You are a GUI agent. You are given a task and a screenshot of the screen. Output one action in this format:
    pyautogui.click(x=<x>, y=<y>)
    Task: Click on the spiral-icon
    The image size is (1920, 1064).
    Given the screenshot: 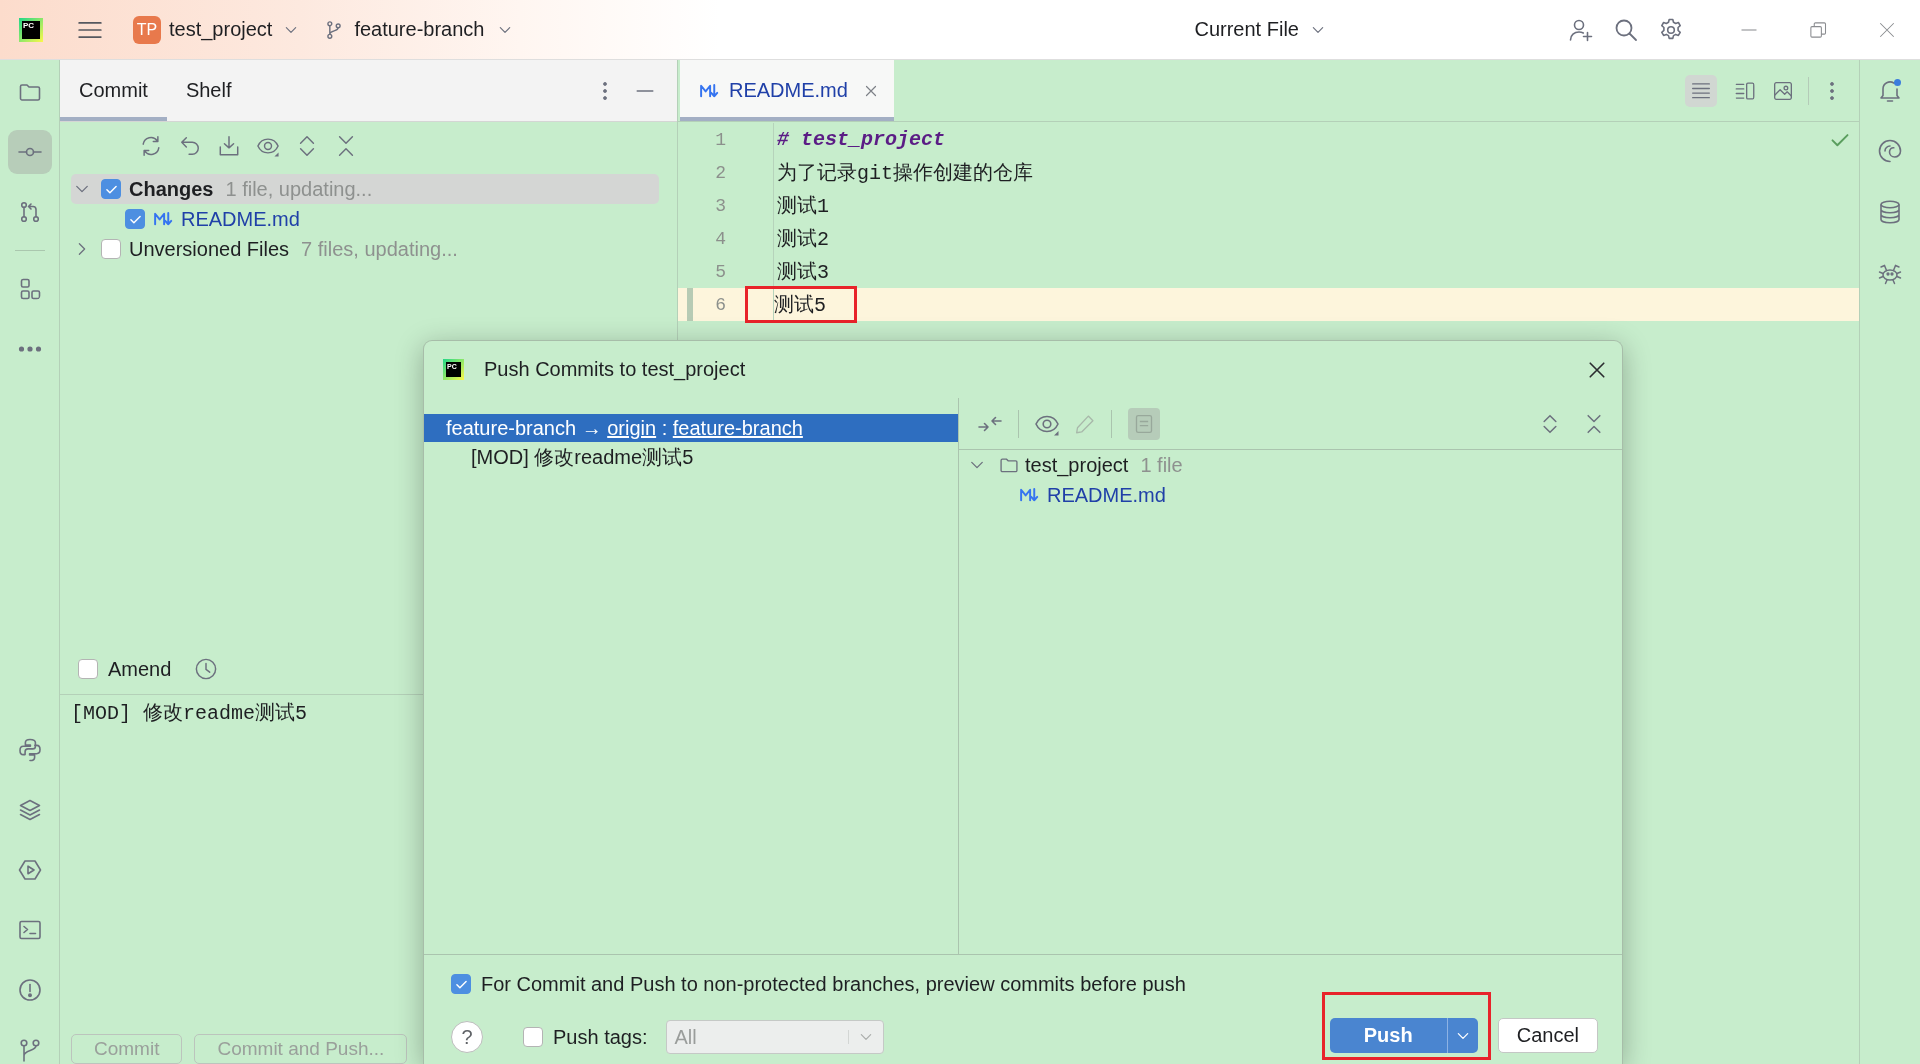 What is the action you would take?
    pyautogui.click(x=1890, y=151)
    